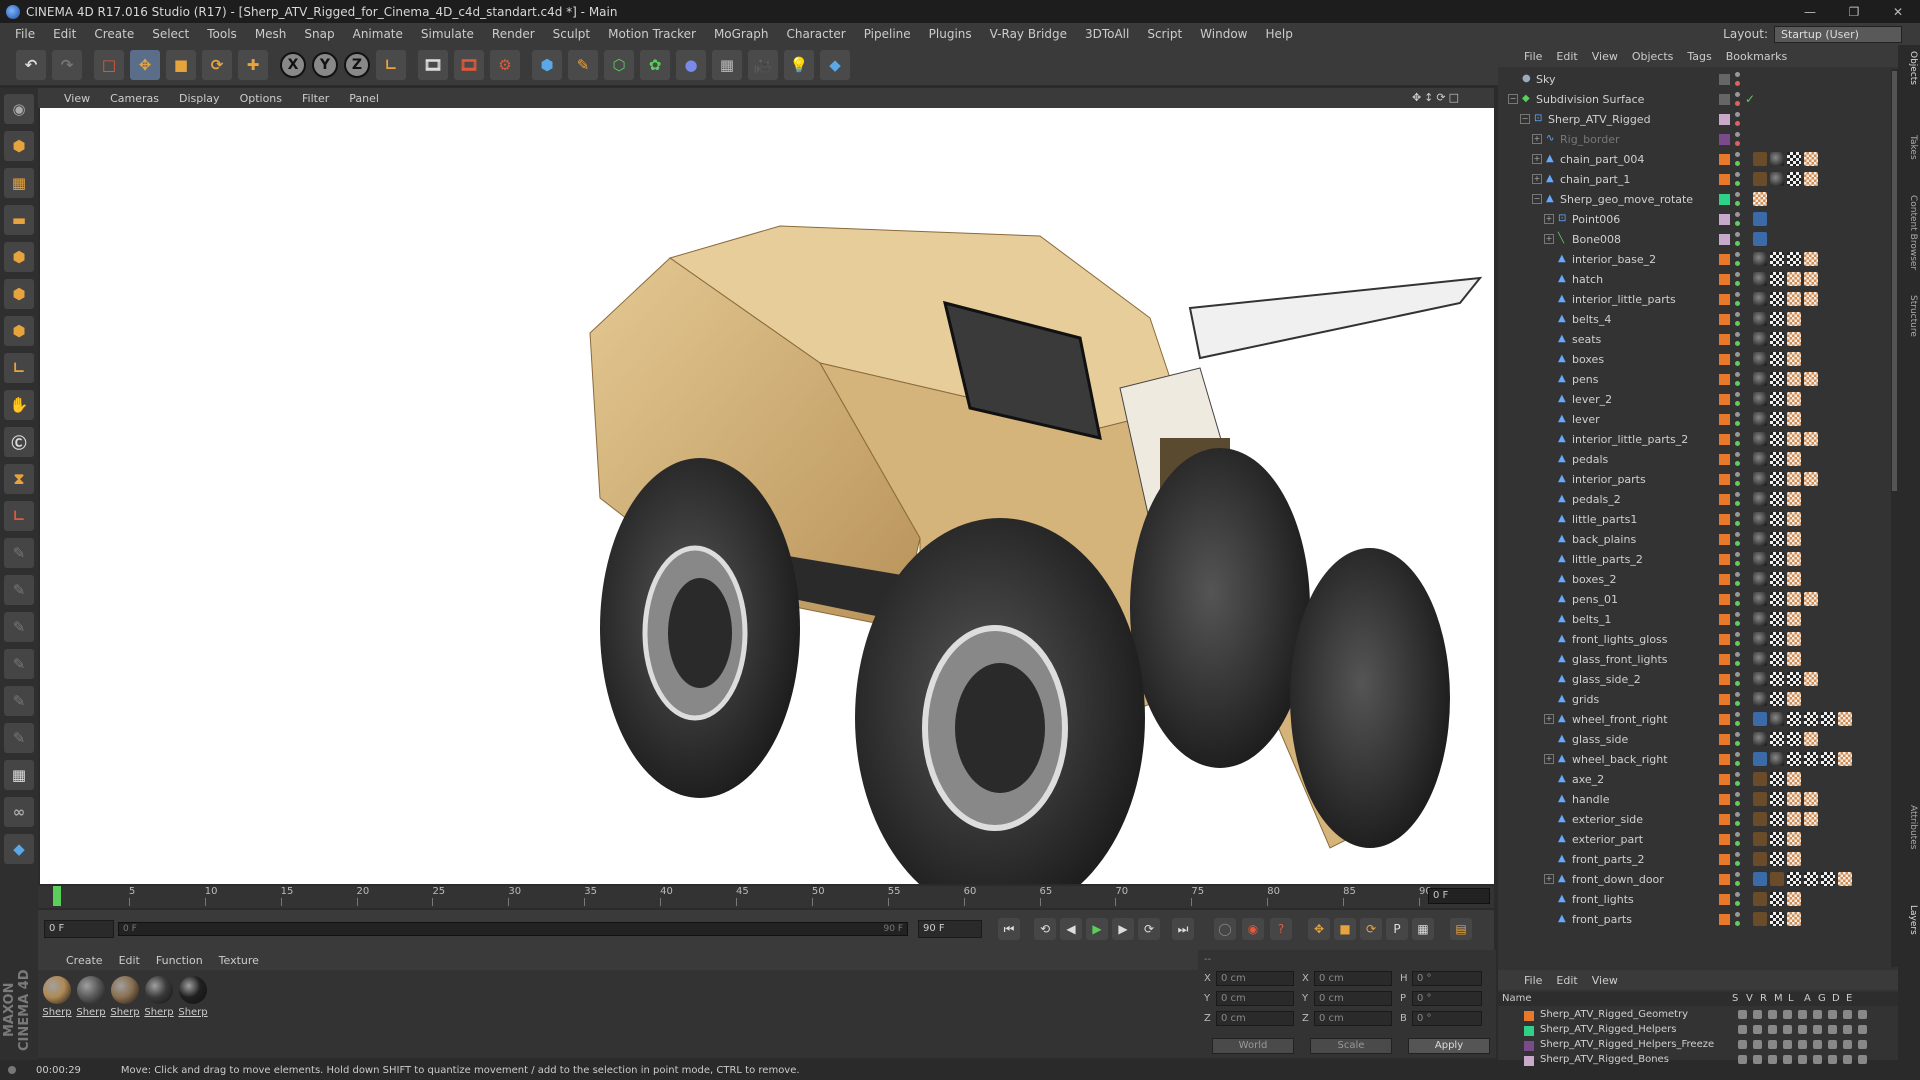  I want to click on object-row-exterior-side: ▲ exterior_side, so click(1694, 819).